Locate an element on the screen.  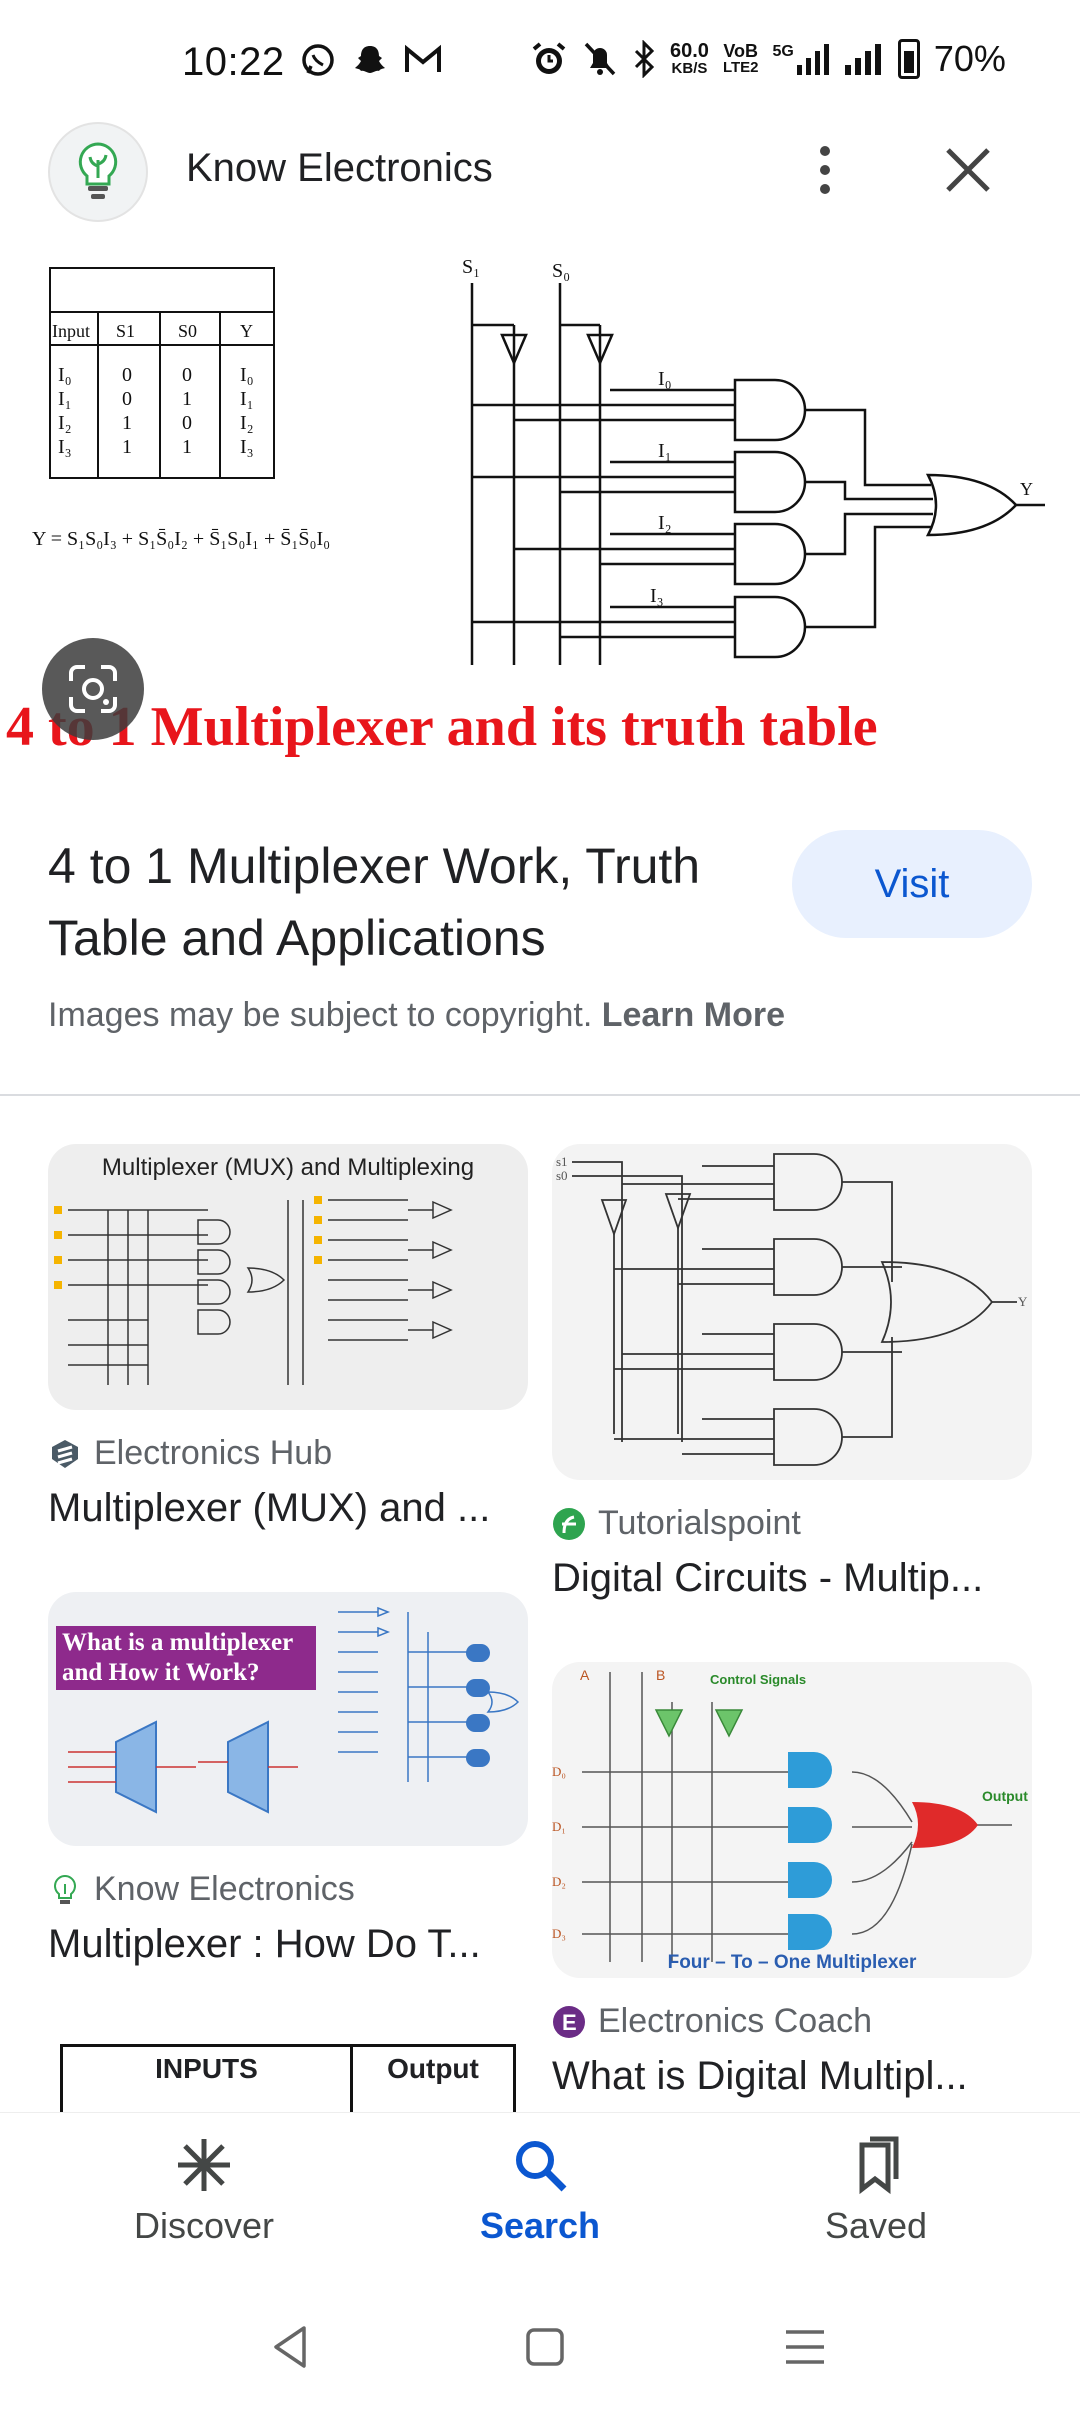
lens-button is located at coordinates (93, 689).